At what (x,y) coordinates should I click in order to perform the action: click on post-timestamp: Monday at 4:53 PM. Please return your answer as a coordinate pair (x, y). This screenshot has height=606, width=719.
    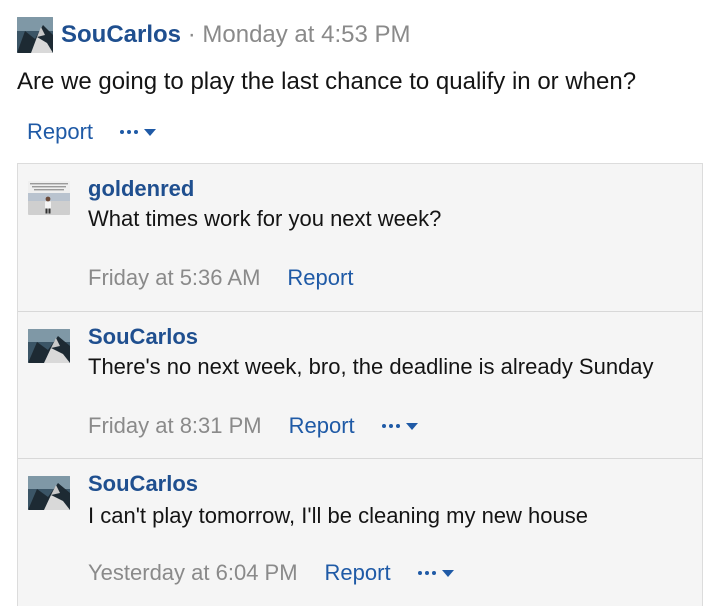
    Looking at the image, I should click on (306, 34).